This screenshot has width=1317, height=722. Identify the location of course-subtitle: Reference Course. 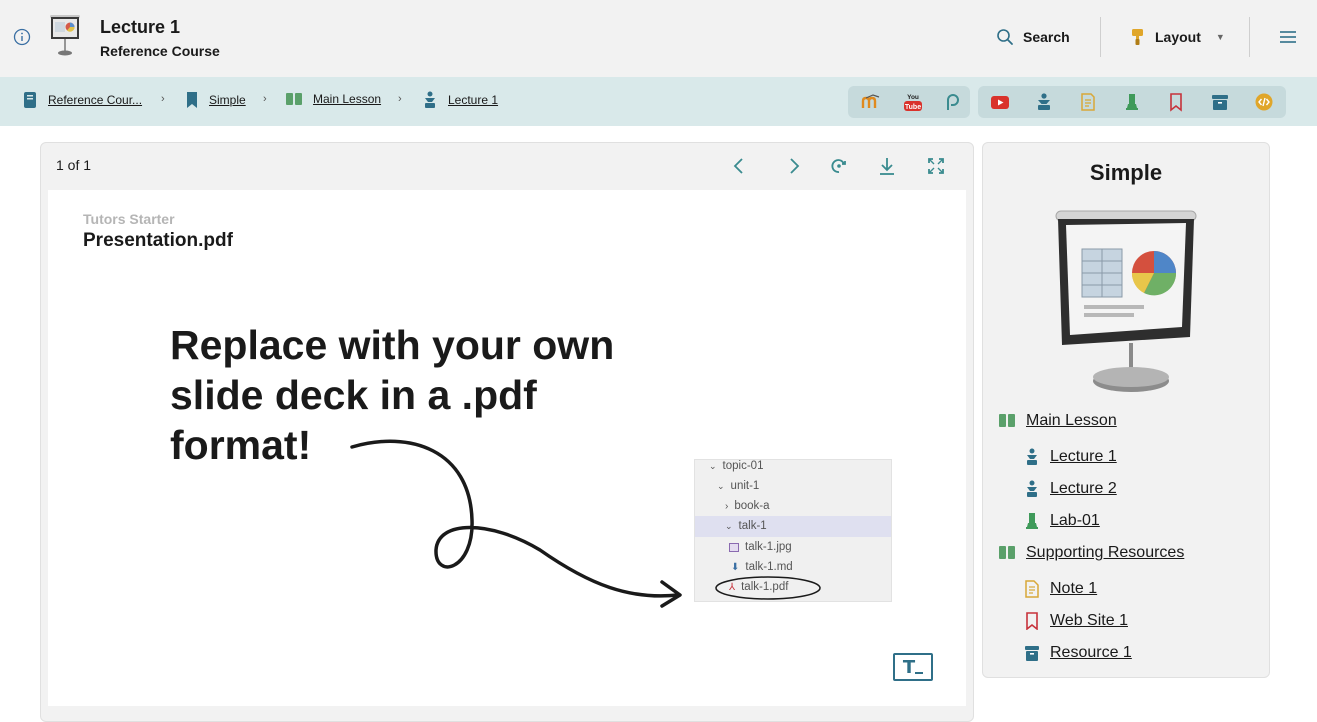
(160, 51).